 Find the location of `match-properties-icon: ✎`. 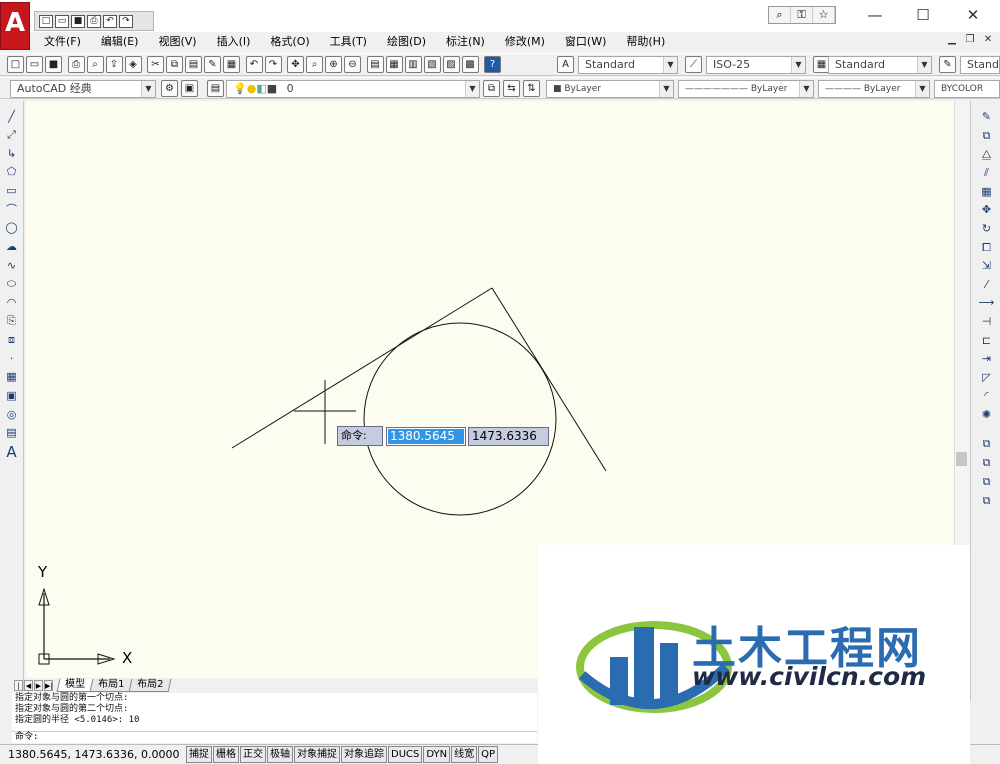

match-properties-icon: ✎ is located at coordinates (212, 64).